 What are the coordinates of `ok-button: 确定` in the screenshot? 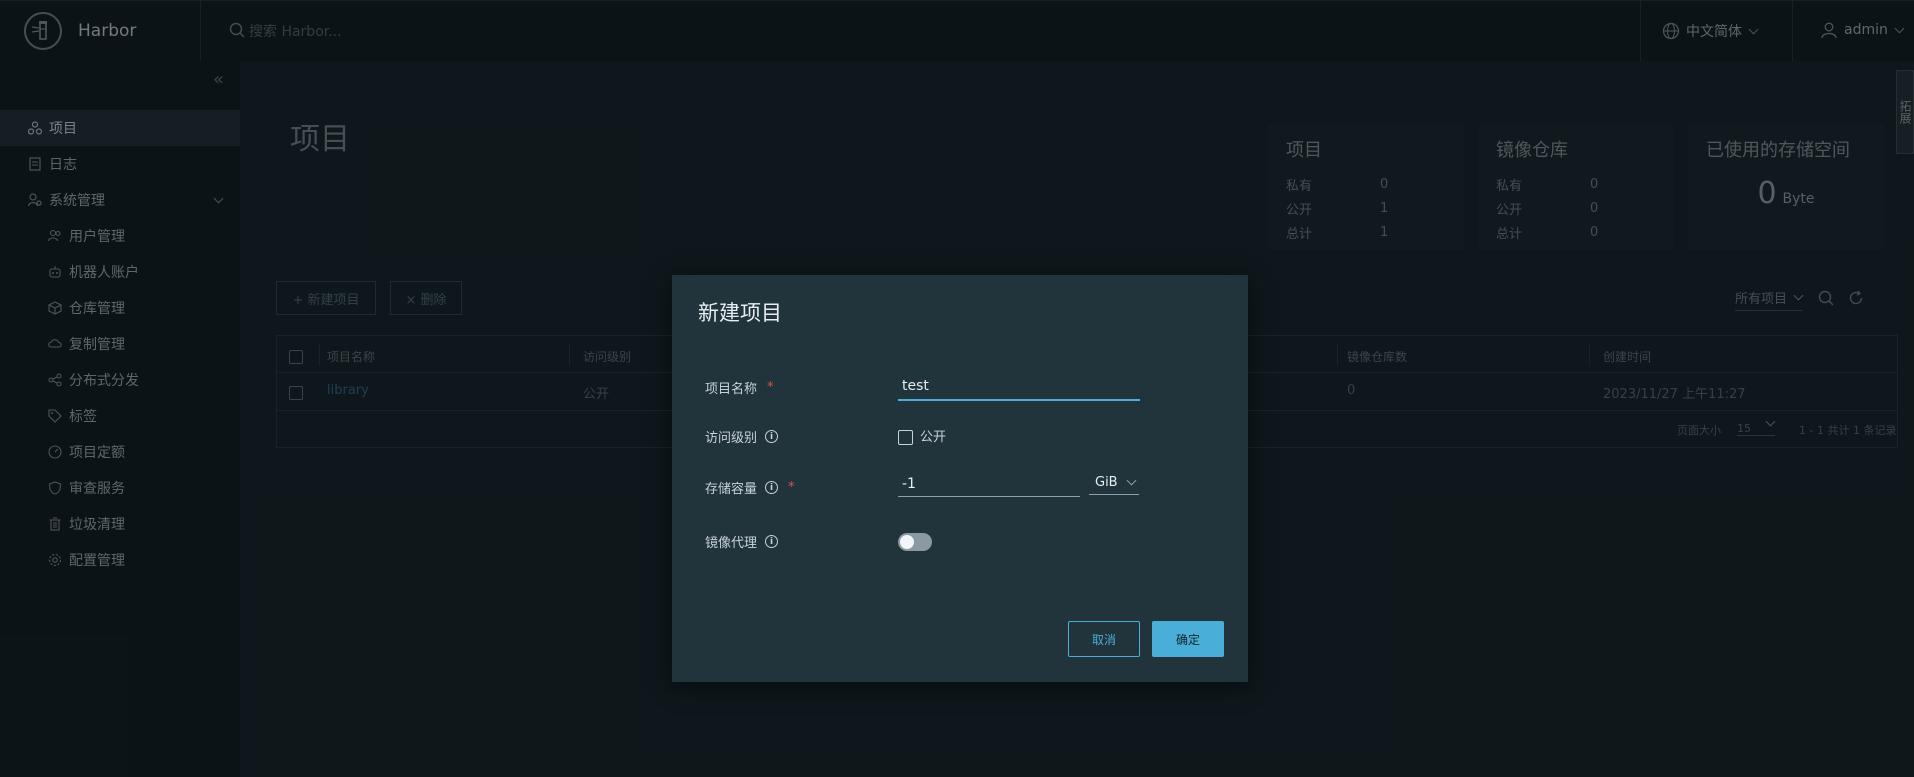 It's located at (1188, 639).